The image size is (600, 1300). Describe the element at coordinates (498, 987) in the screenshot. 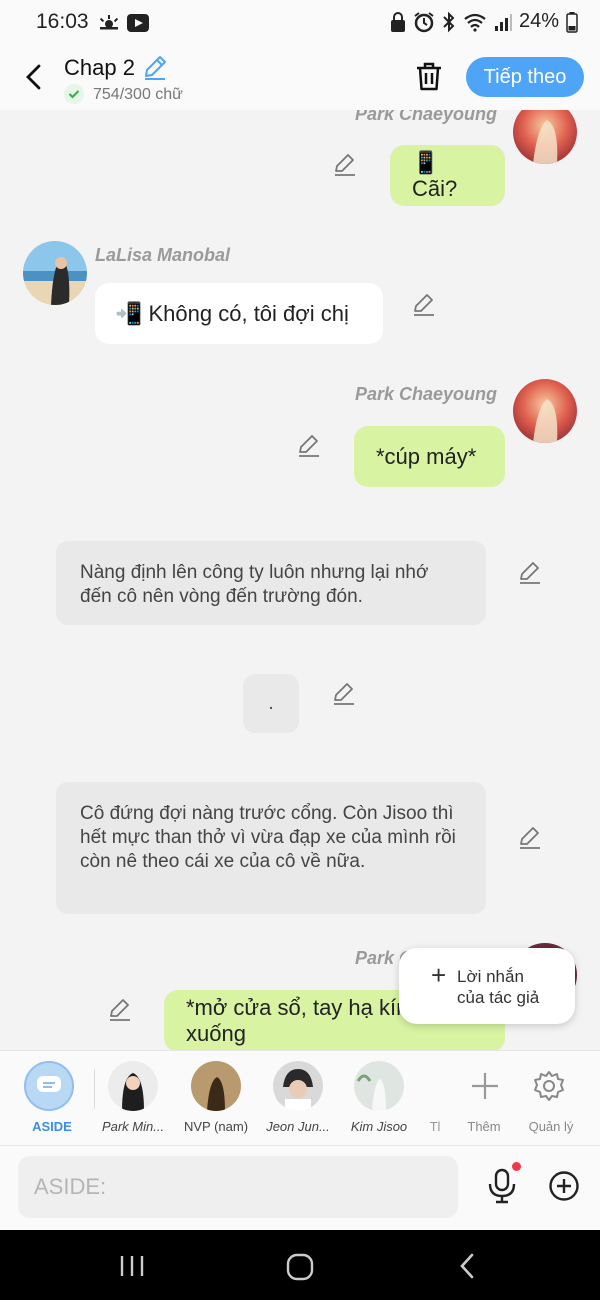

I see `author-note-label: Lời nhắn của tác giả` at that location.